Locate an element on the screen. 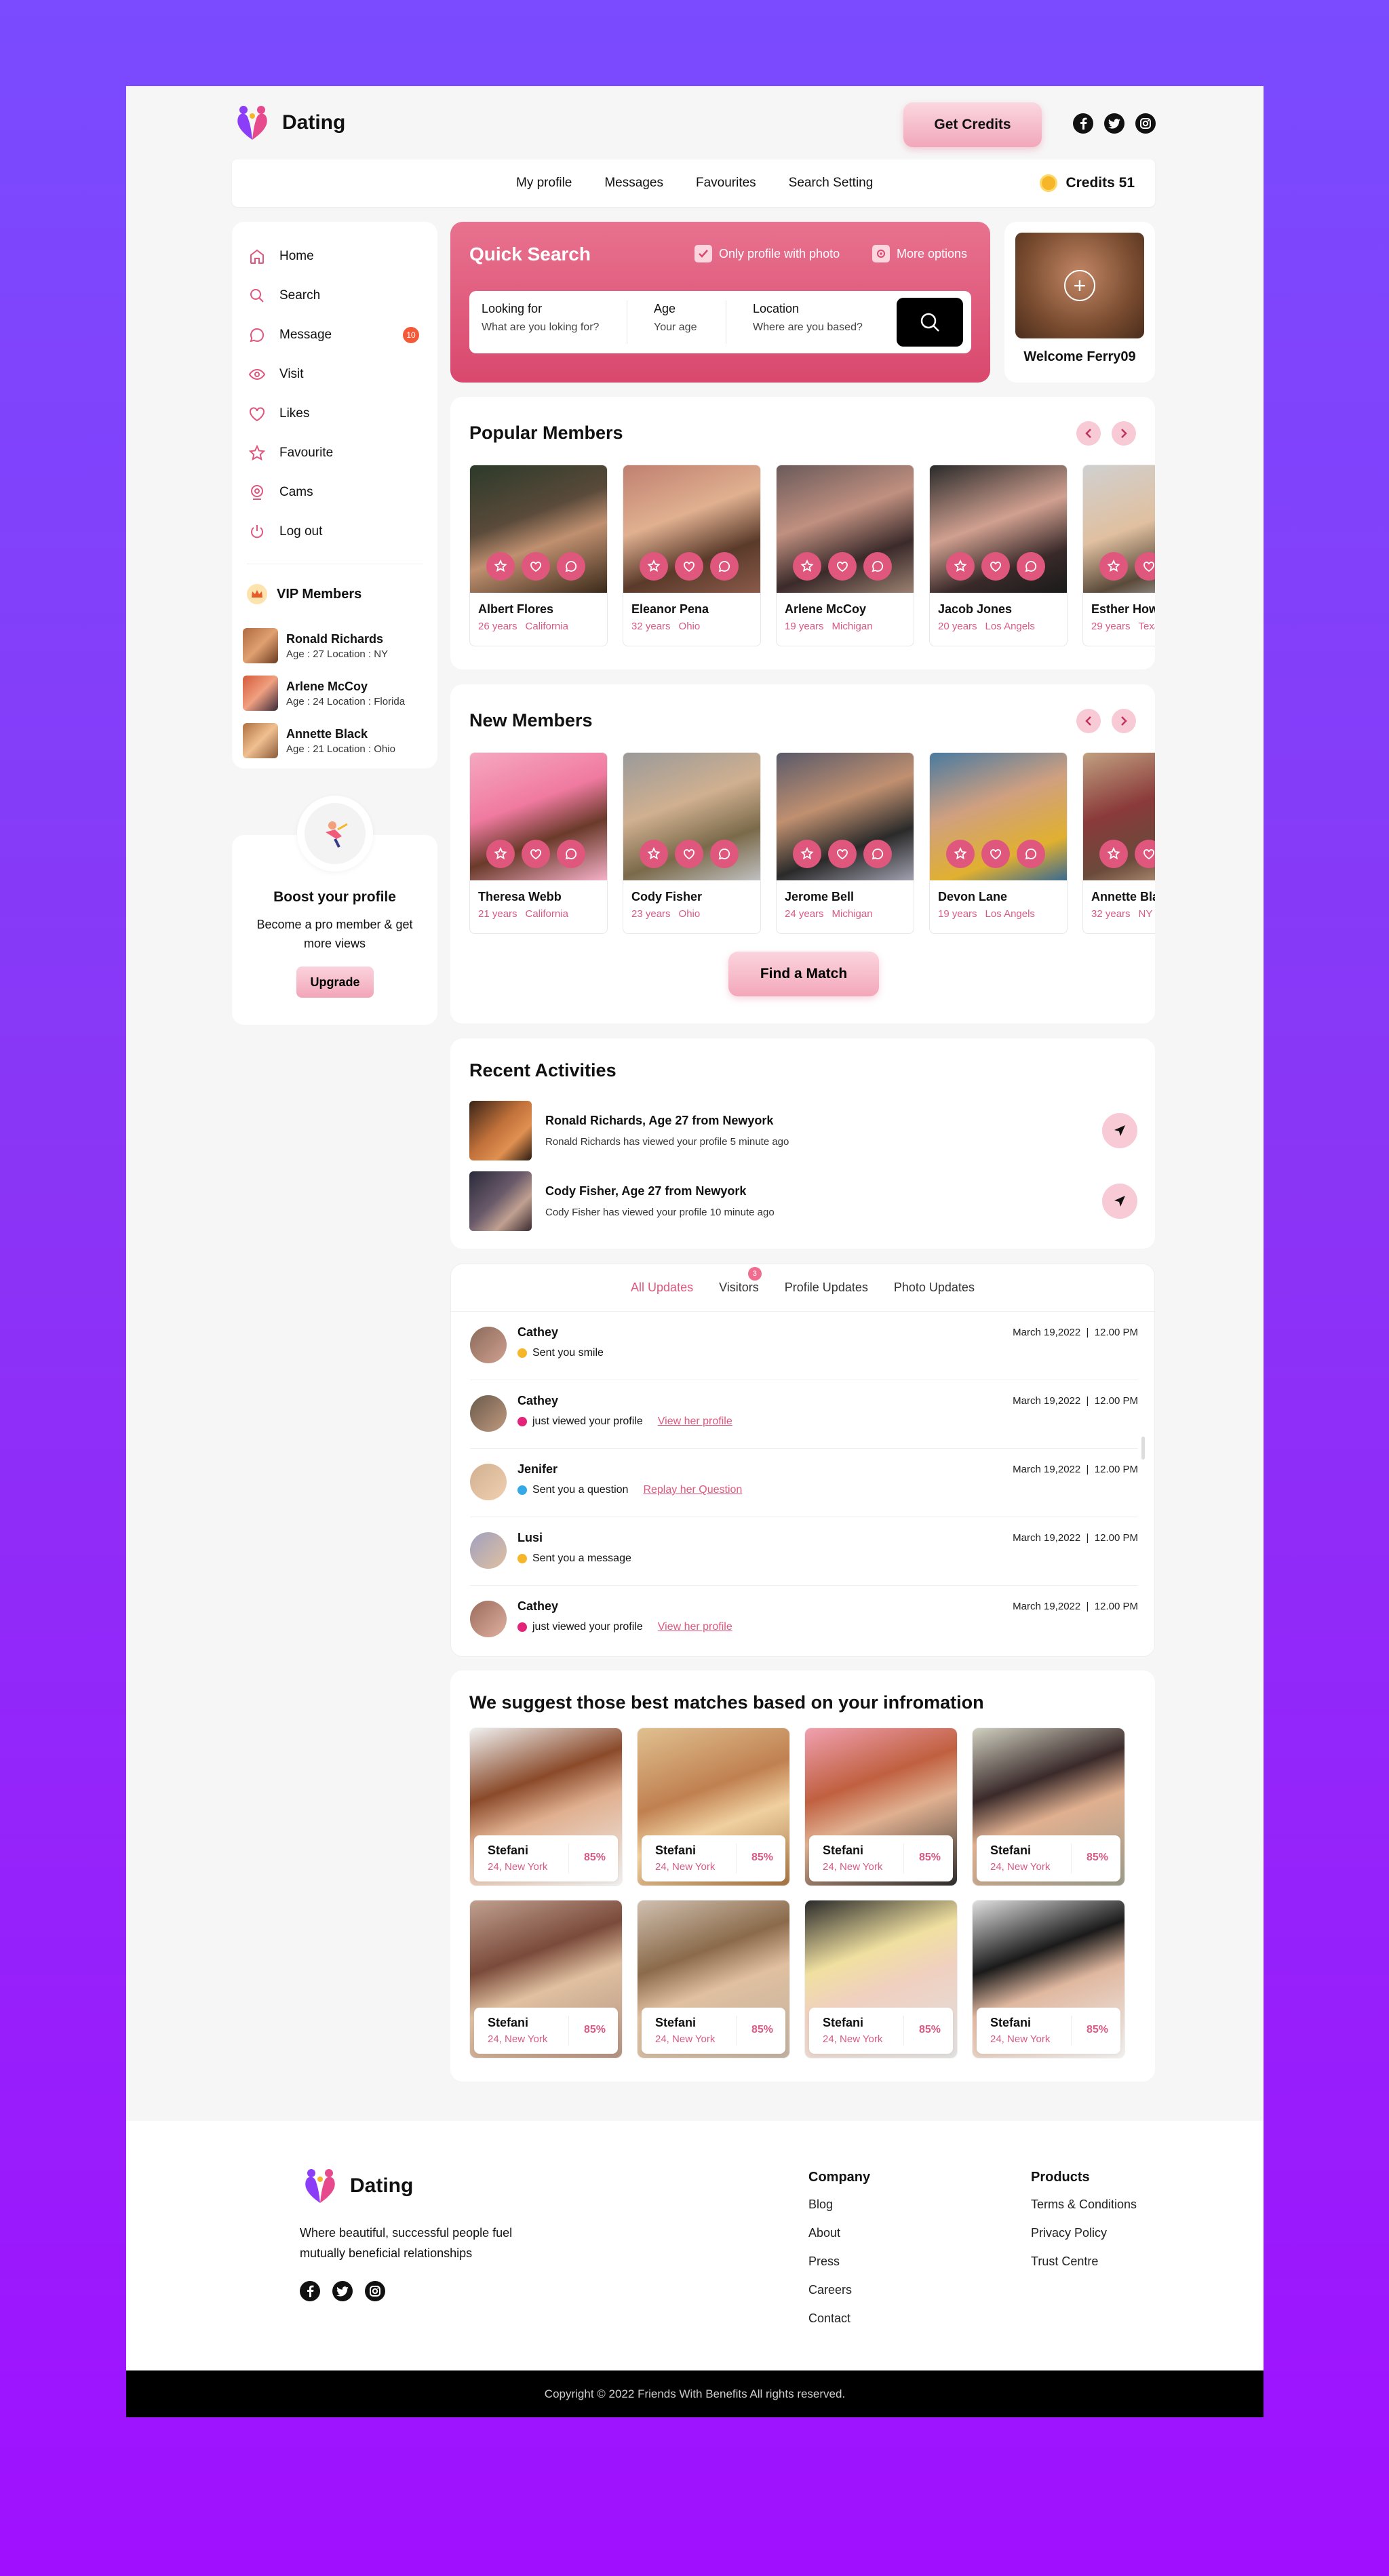 This screenshot has height=2576, width=1389. member-card: Theresa Webb 21 years California is located at coordinates (538, 843).